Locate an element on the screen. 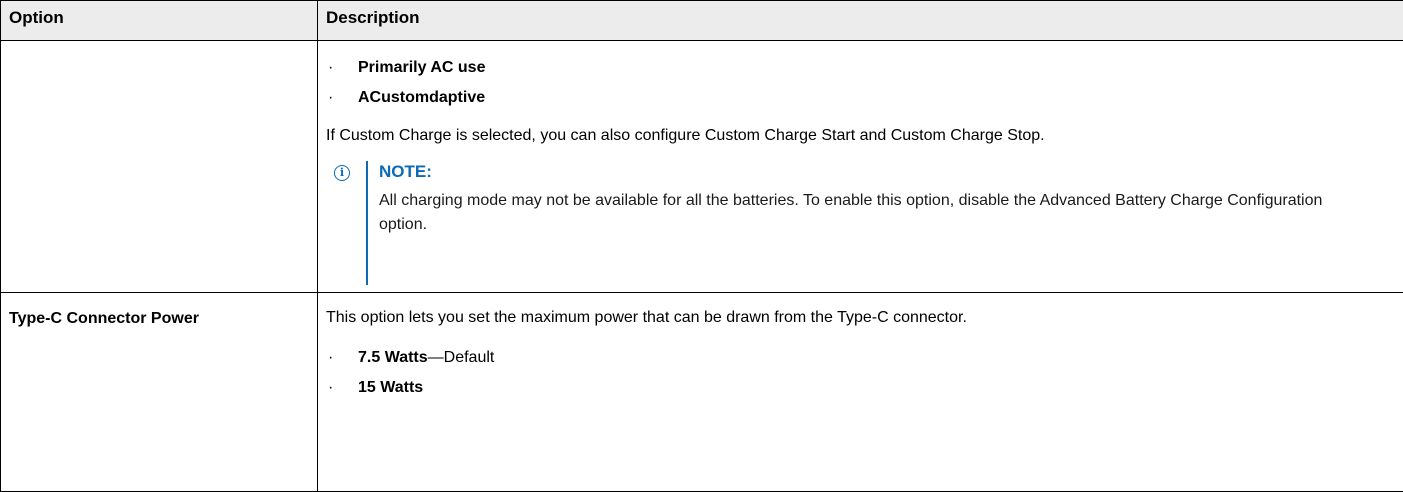  note-accent-bar is located at coordinates (367, 223).